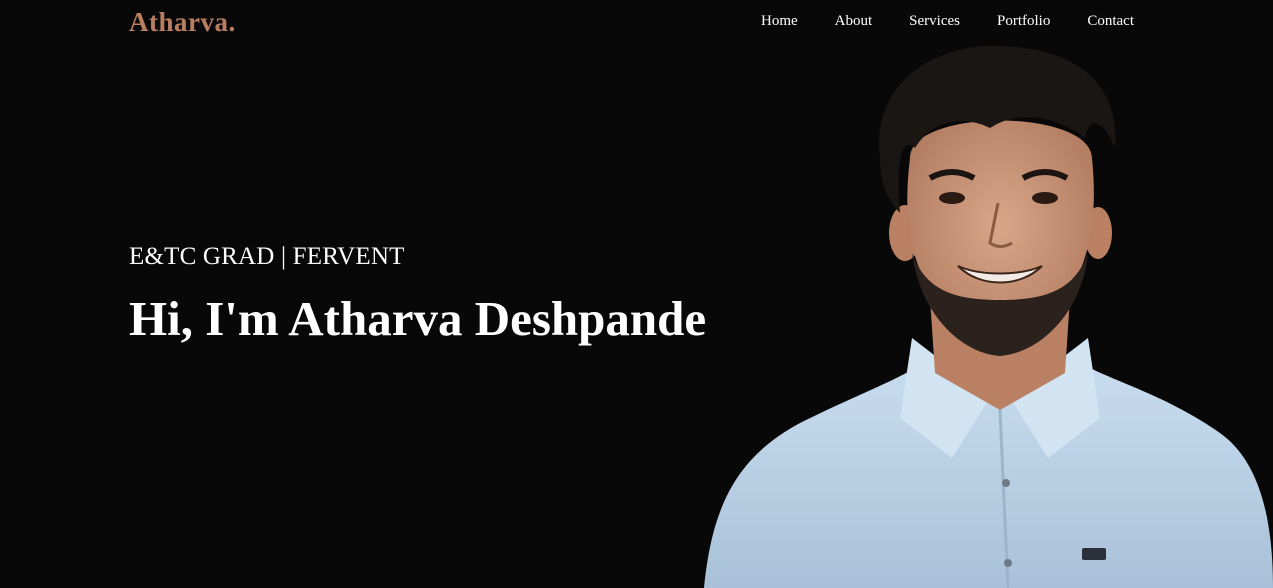  What do you see at coordinates (779, 21) in the screenshot?
I see `nav-home: Home` at bounding box center [779, 21].